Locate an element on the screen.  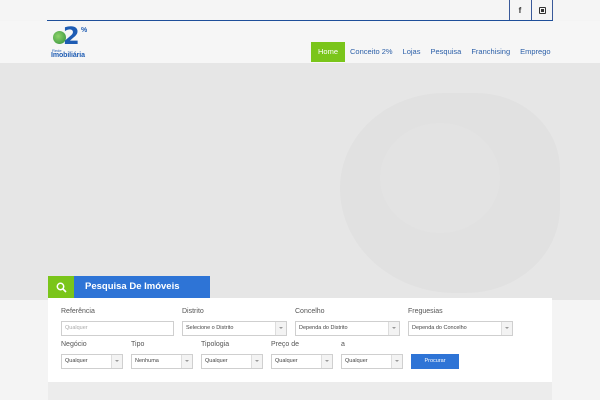
referencia-input: Qualquer is located at coordinates (117, 328).